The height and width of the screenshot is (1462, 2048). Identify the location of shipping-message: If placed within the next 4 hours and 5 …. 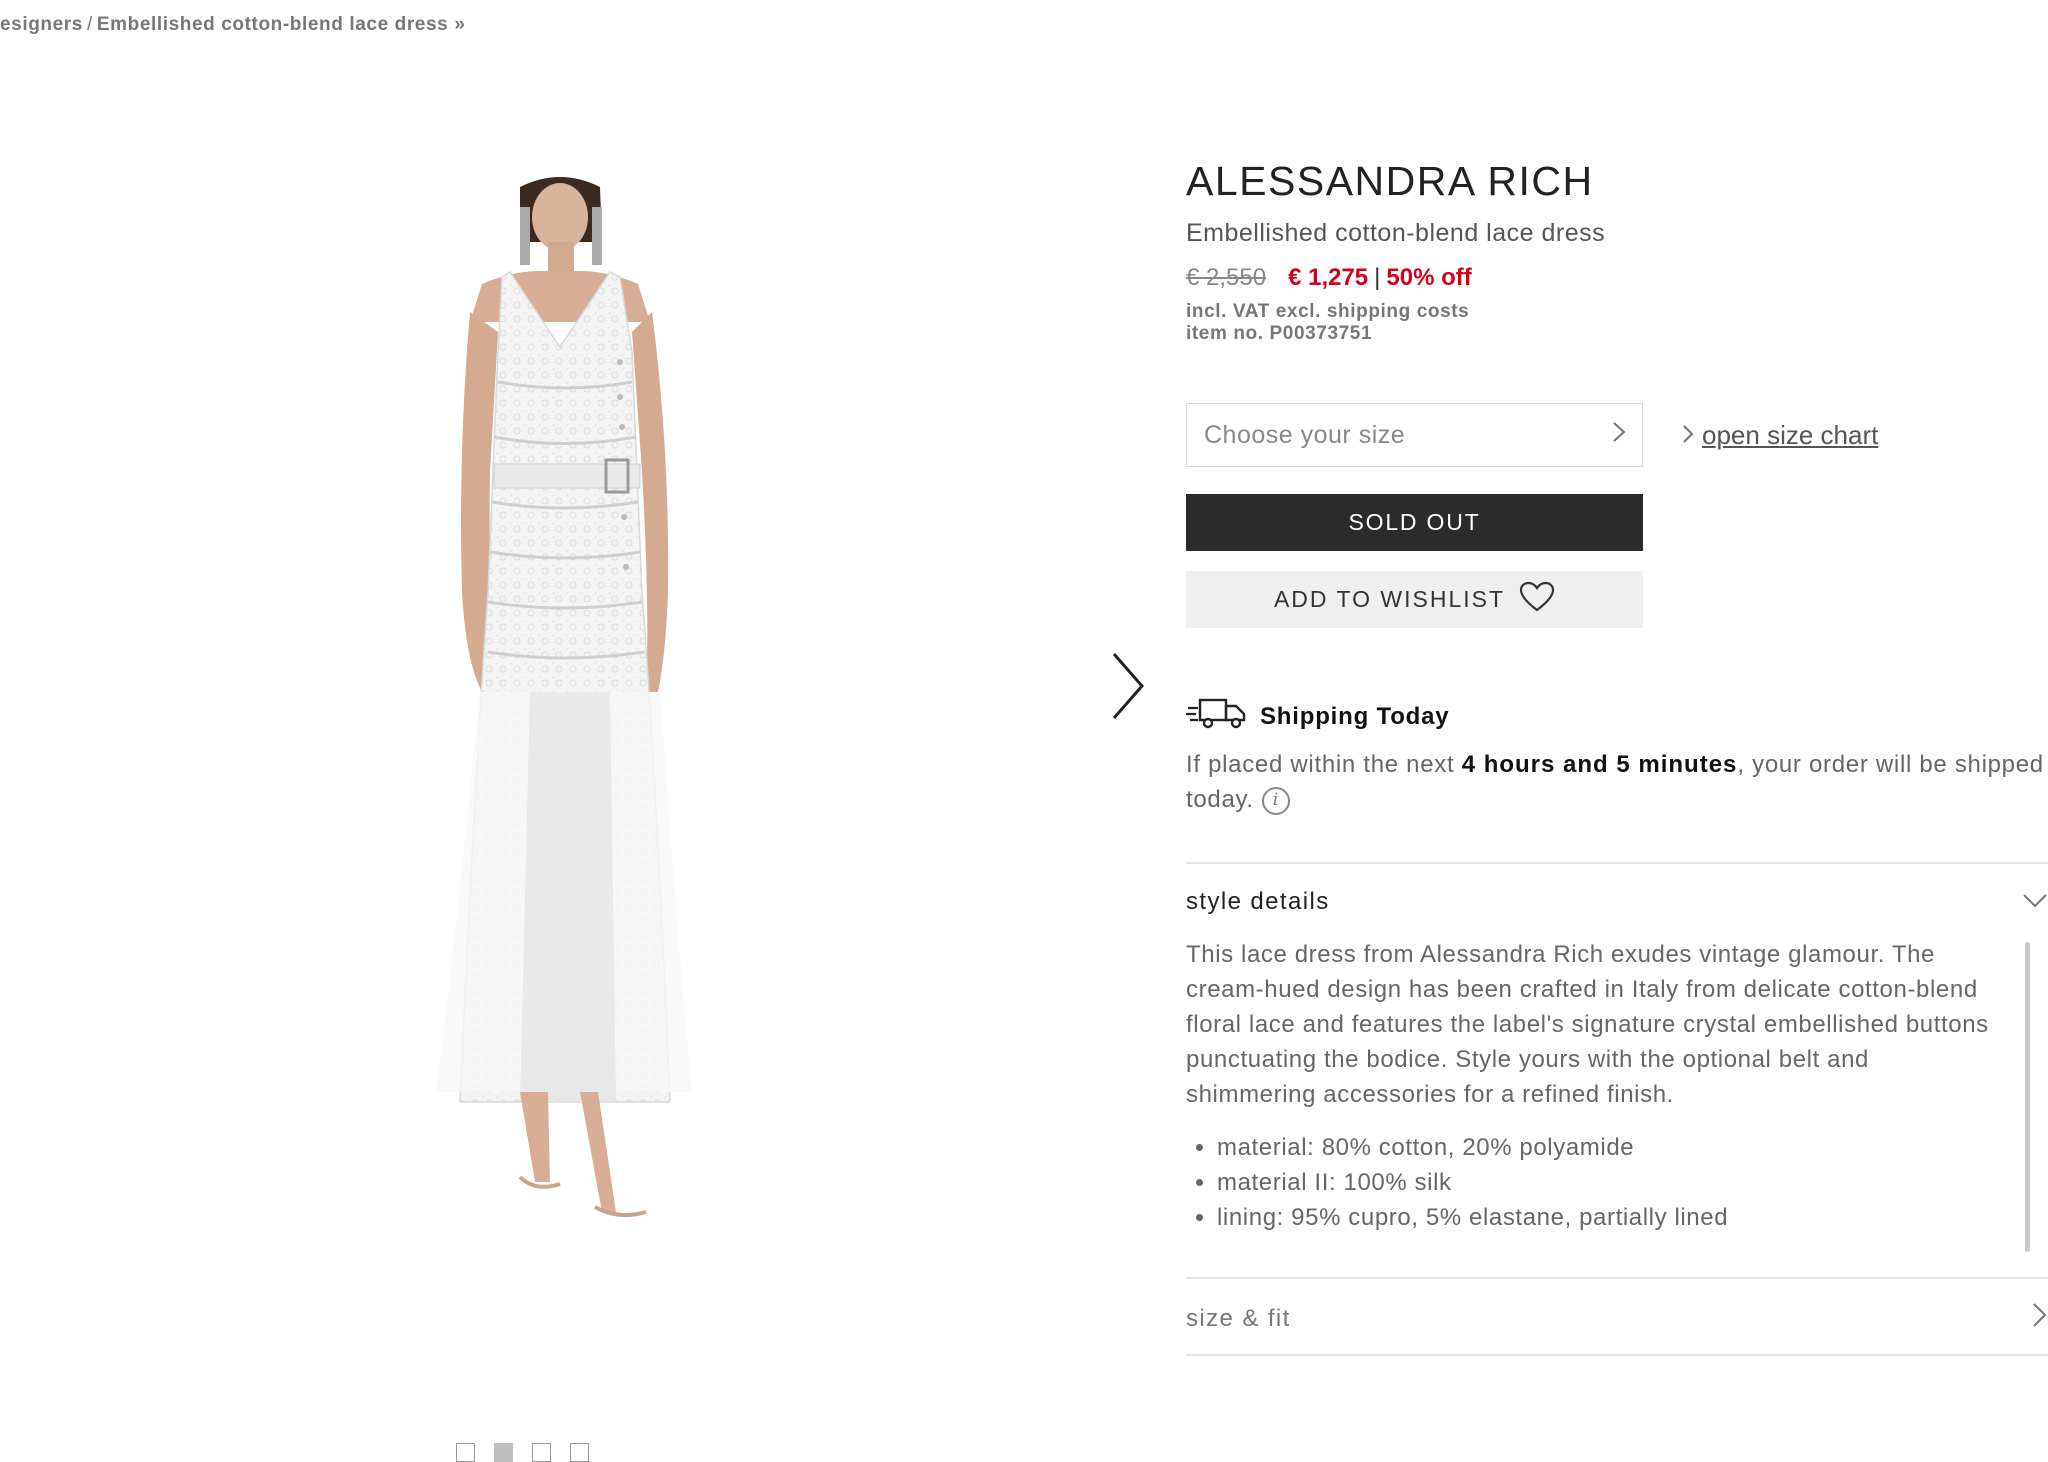
(1617, 782).